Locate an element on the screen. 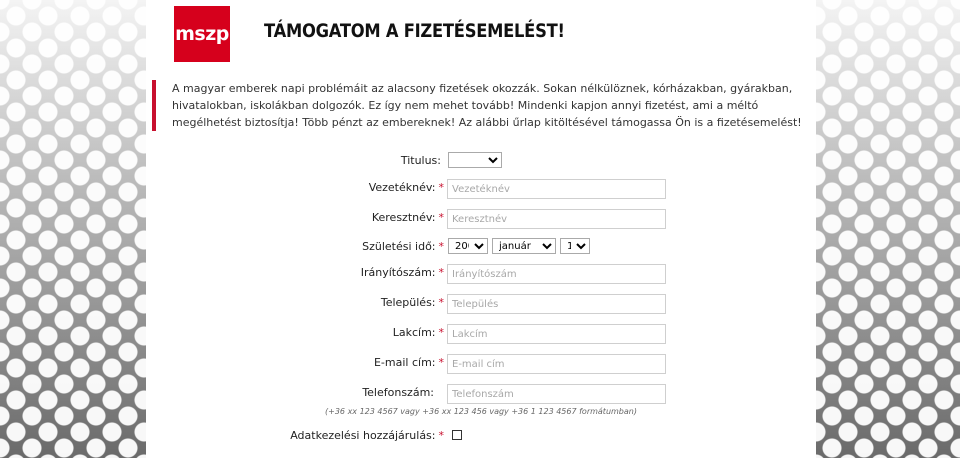 The image size is (960, 458). szuletesi-ido-label: Születési idő: * is located at coordinates (403, 246).